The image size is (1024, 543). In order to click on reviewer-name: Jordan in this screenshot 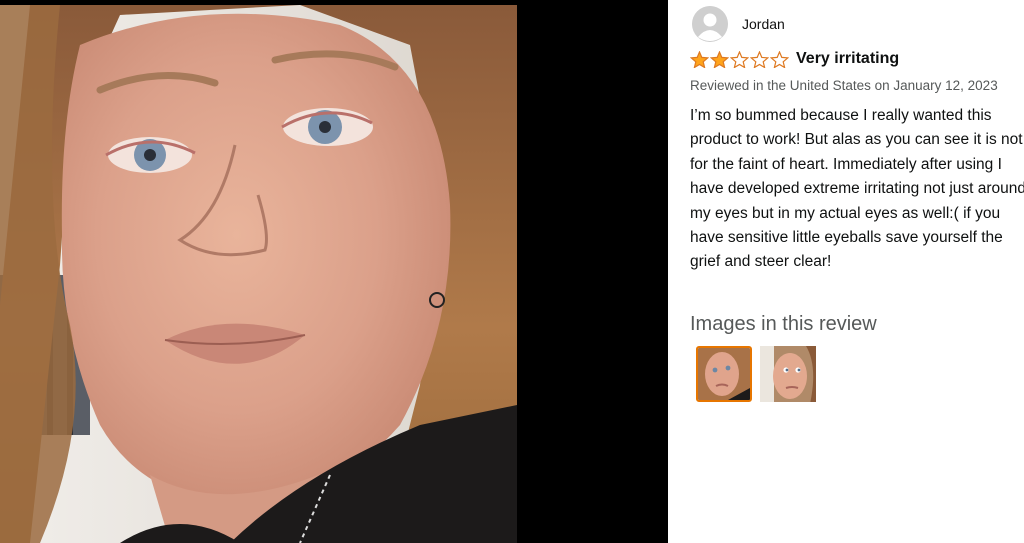, I will do `click(763, 24)`.